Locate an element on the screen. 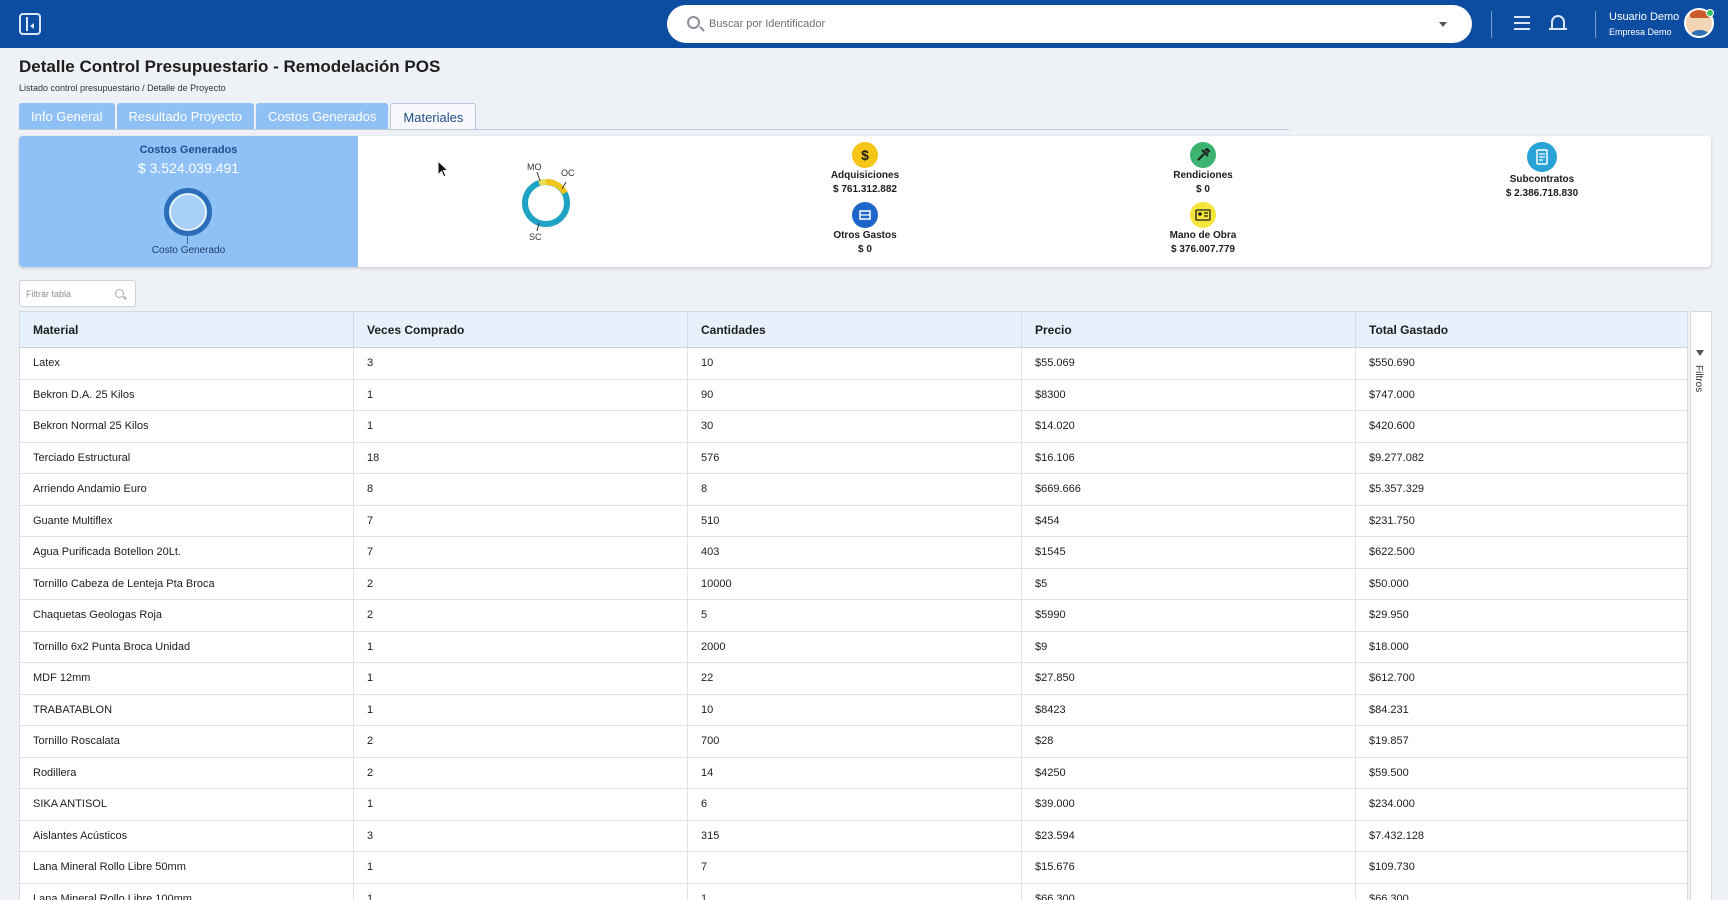 The height and width of the screenshot is (900, 1728). metric-adquisiciones: $ Adquisiciones $ 761.312.882 is located at coordinates (865, 168).